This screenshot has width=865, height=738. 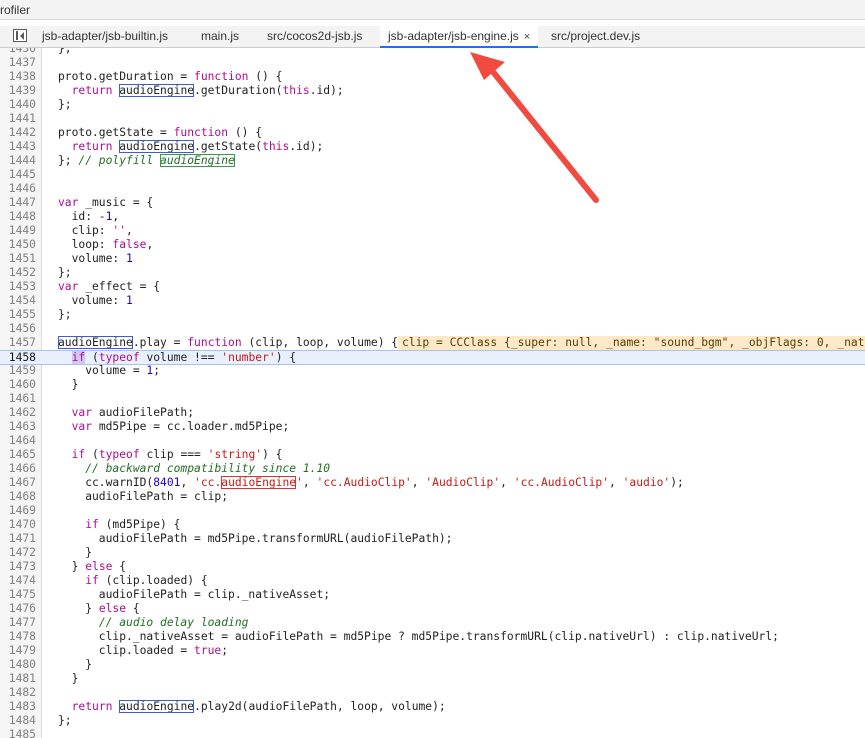 I want to click on line-number: 1480, so click(x=18, y=665).